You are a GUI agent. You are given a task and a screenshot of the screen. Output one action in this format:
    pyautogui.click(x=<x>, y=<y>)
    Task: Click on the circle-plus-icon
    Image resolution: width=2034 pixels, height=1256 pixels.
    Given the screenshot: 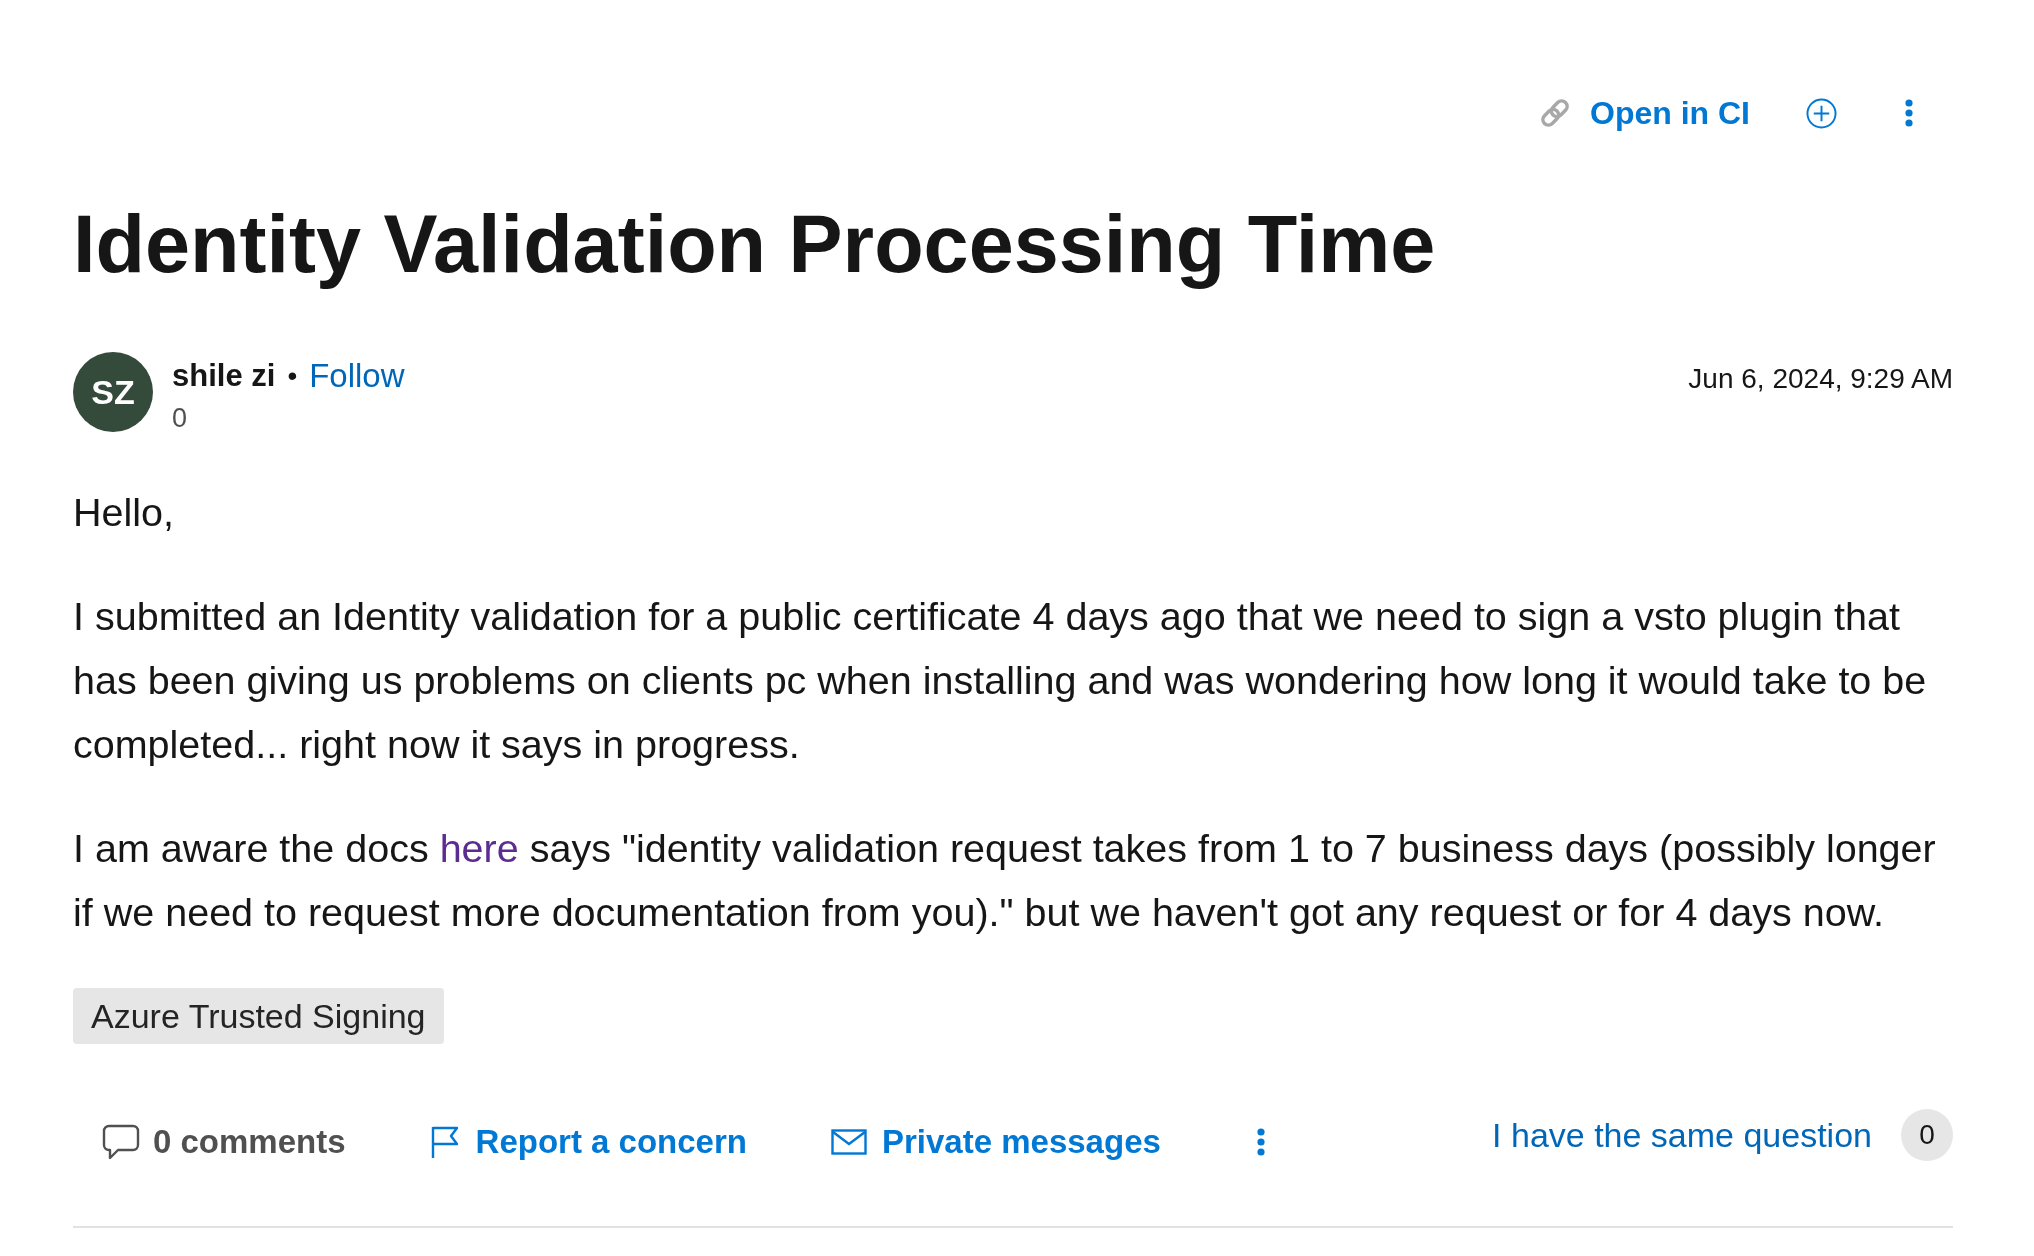 What is the action you would take?
    pyautogui.click(x=1821, y=113)
    